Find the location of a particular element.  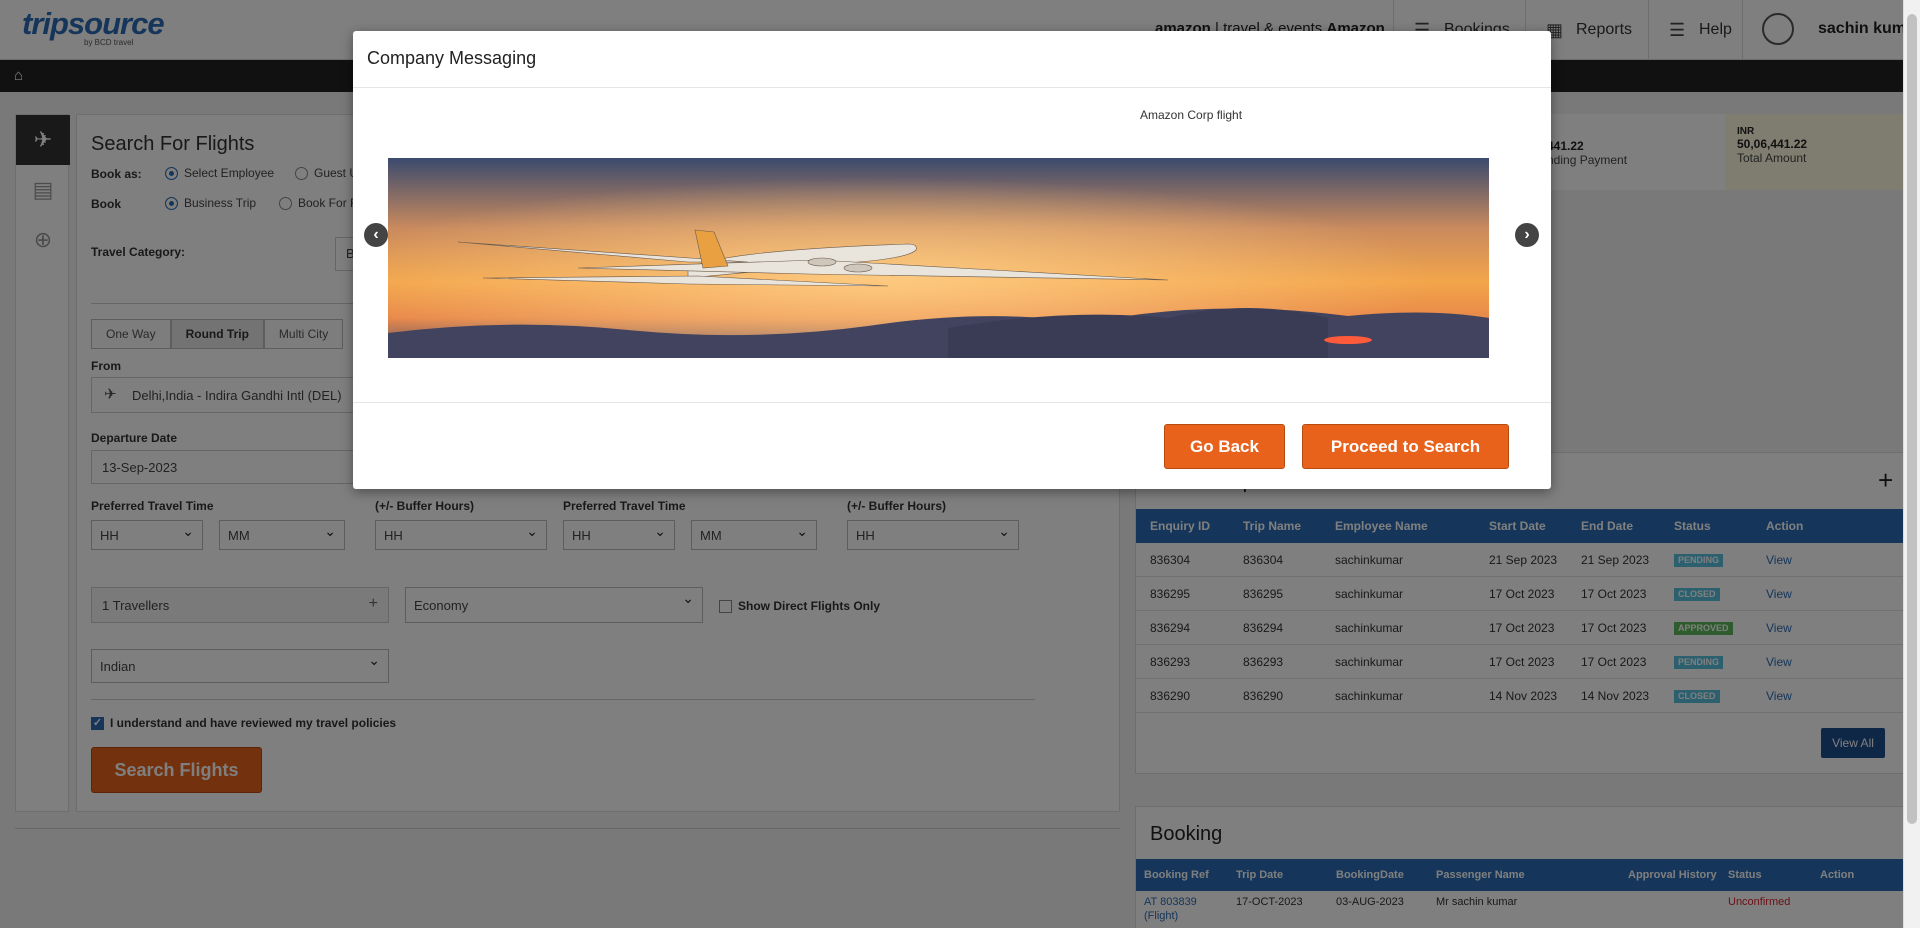

carousel-next-icon: › is located at coordinates (1527, 235).